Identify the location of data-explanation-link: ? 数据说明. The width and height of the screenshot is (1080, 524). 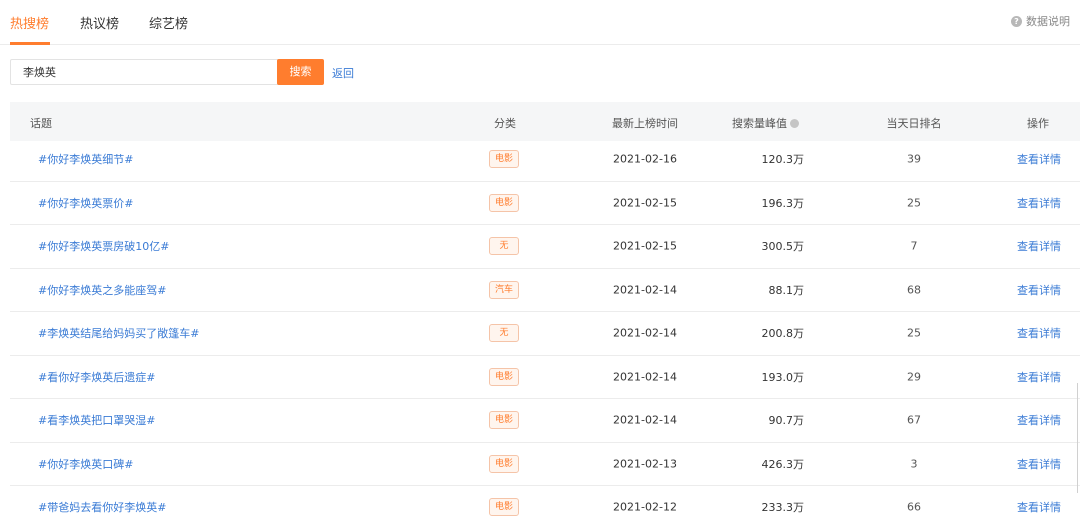
(1040, 21).